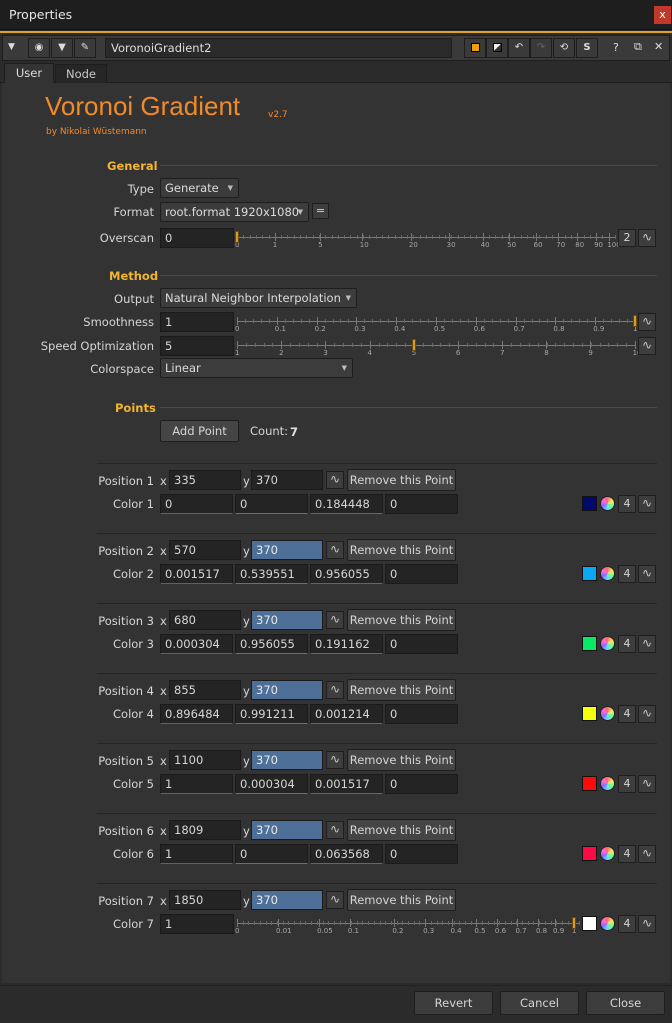 The image size is (672, 1023). I want to click on format-dropdown: root.format 1920x1080 ▼, so click(234, 212).